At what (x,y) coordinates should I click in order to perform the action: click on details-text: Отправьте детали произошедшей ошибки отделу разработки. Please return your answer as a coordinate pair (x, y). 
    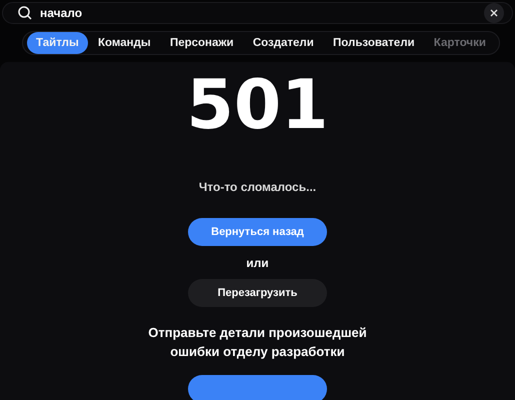
    Looking at the image, I should click on (257, 342).